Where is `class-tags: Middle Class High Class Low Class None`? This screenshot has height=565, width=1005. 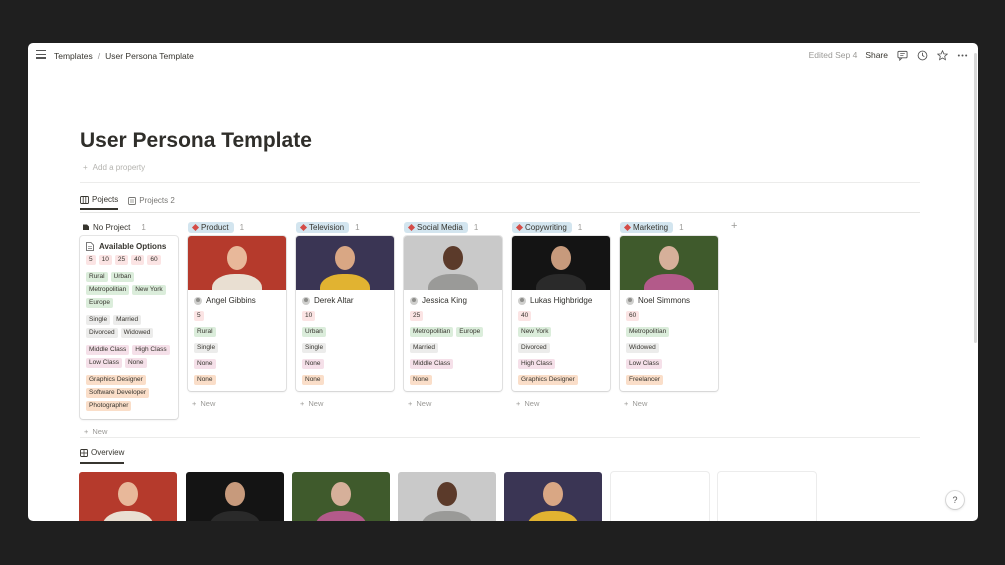
class-tags: Middle Class High Class Low Class None is located at coordinates (129, 356).